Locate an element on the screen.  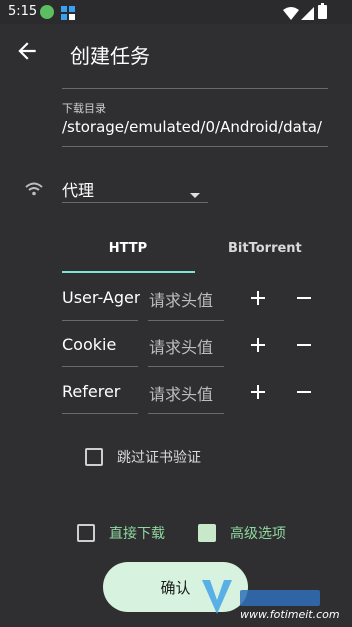
page-title: 创建任务 is located at coordinates (110, 56).